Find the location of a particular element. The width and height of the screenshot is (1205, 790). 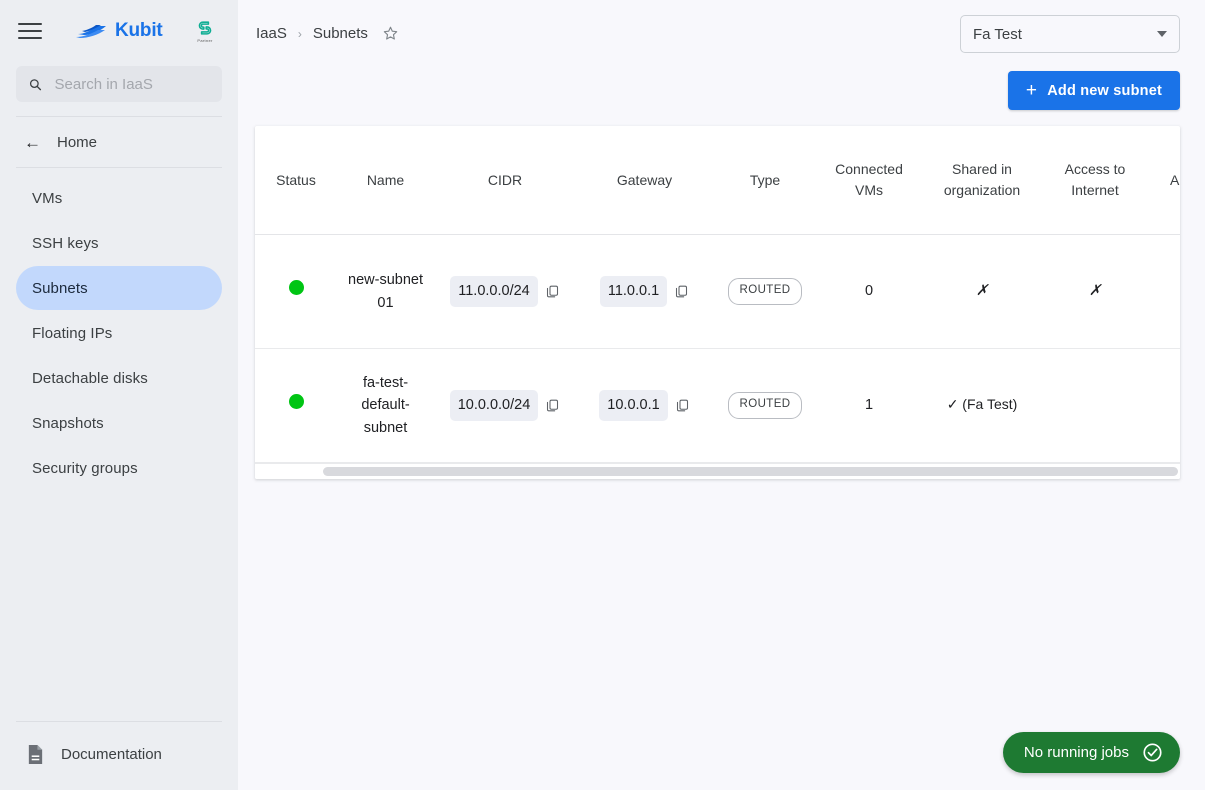

sidebar-divider-bottom is located at coordinates (119, 721).